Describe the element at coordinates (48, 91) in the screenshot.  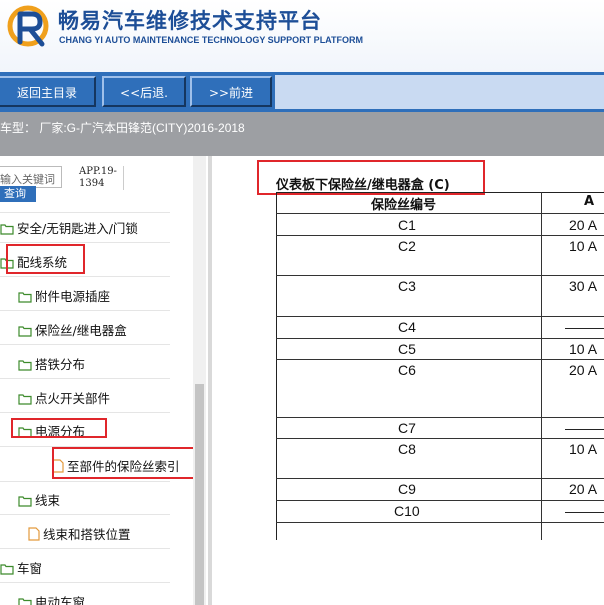
I see `home-button: 返回主目录` at that location.